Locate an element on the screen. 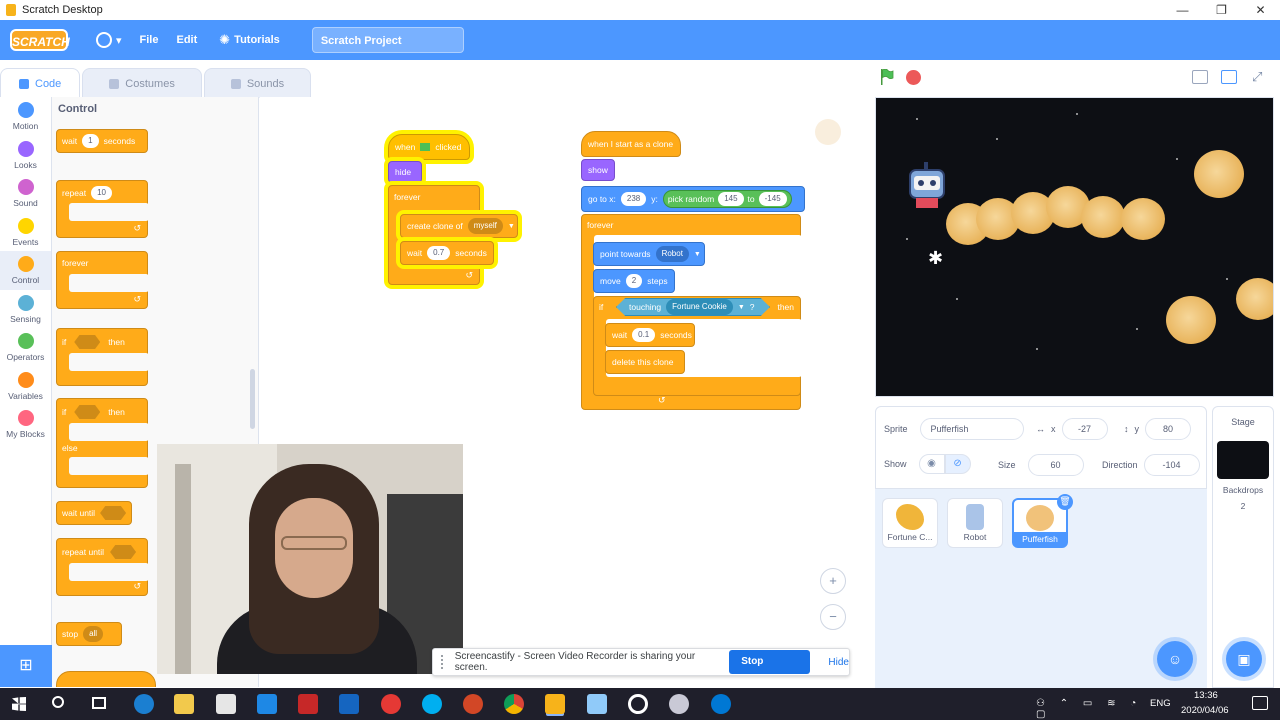  notification-icon is located at coordinates (1260, 703).